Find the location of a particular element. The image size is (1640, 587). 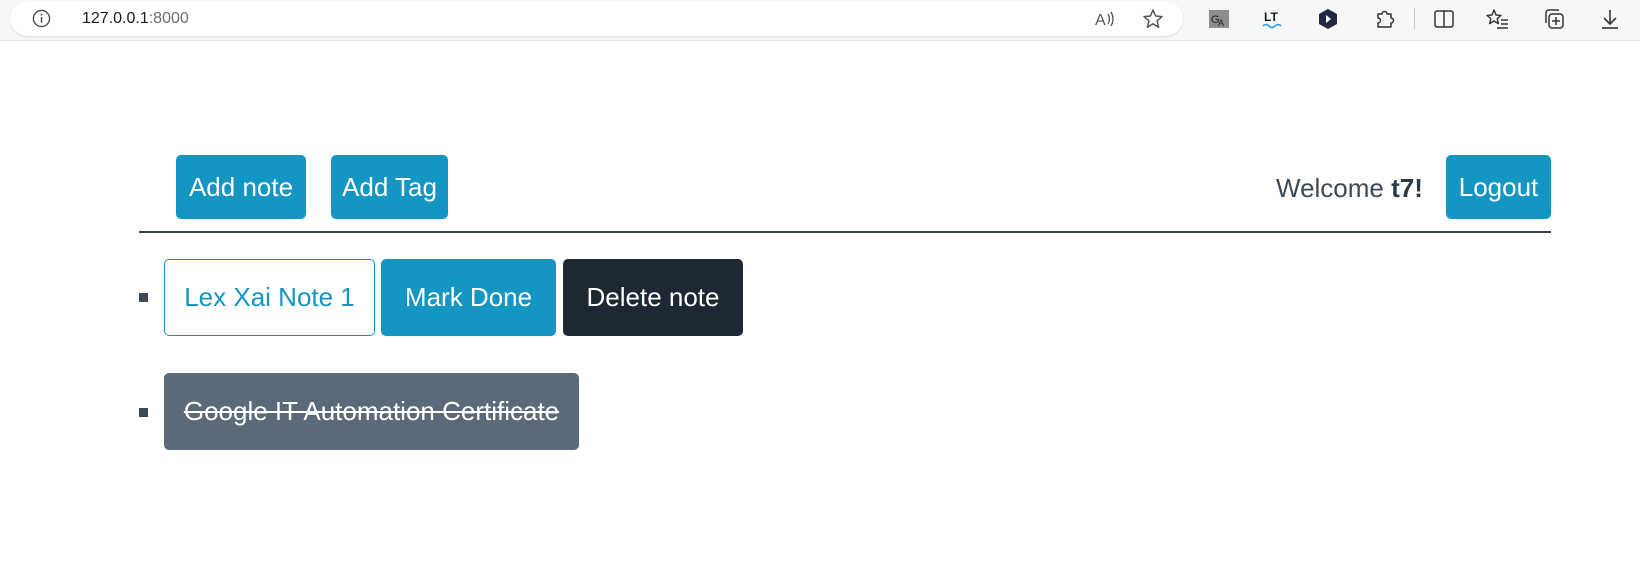

note-title-button: Lex Xai Note 1 is located at coordinates (269, 297).